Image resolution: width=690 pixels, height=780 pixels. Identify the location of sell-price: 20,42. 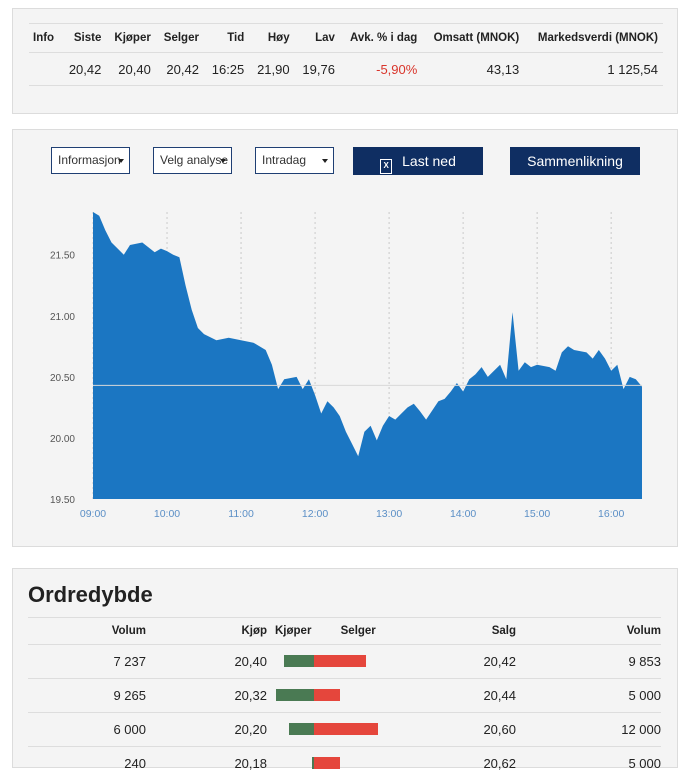
(463, 662).